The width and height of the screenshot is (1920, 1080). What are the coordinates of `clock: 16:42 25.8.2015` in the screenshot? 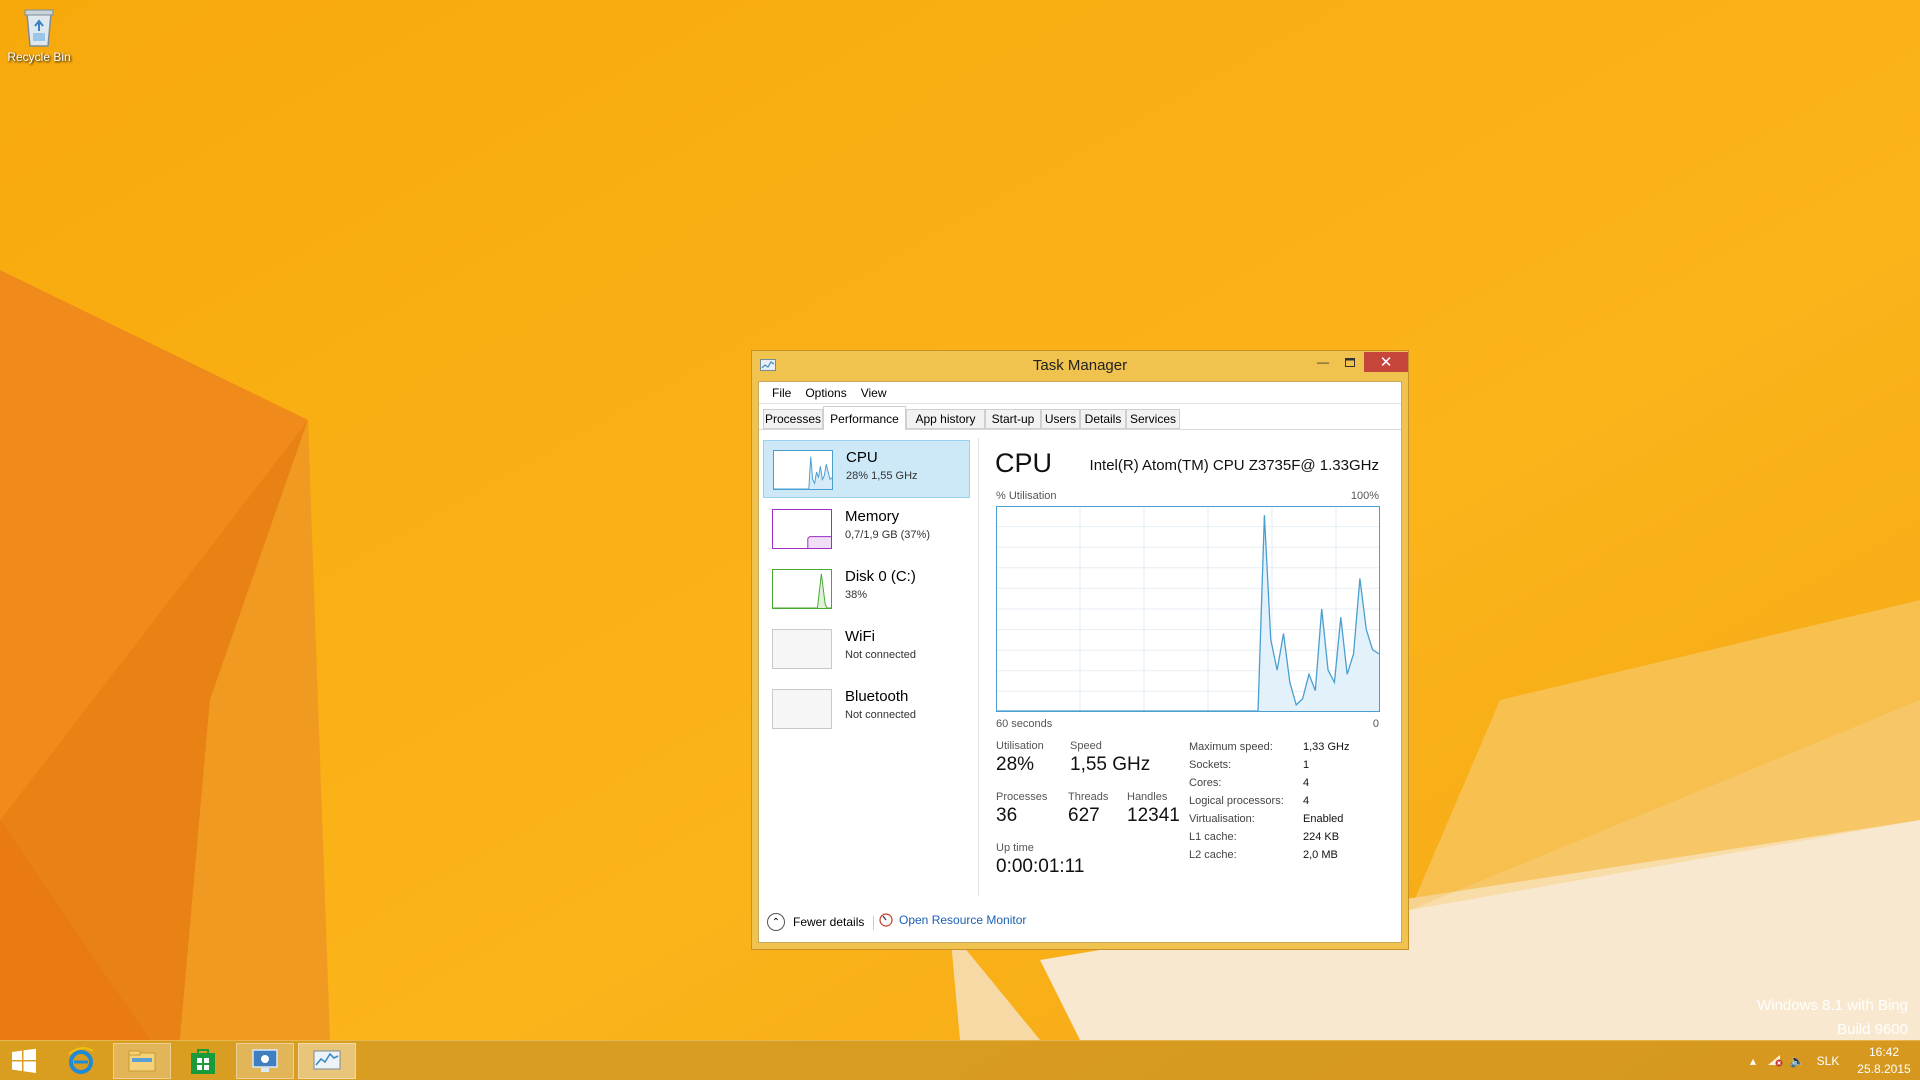 It's located at (1884, 1061).